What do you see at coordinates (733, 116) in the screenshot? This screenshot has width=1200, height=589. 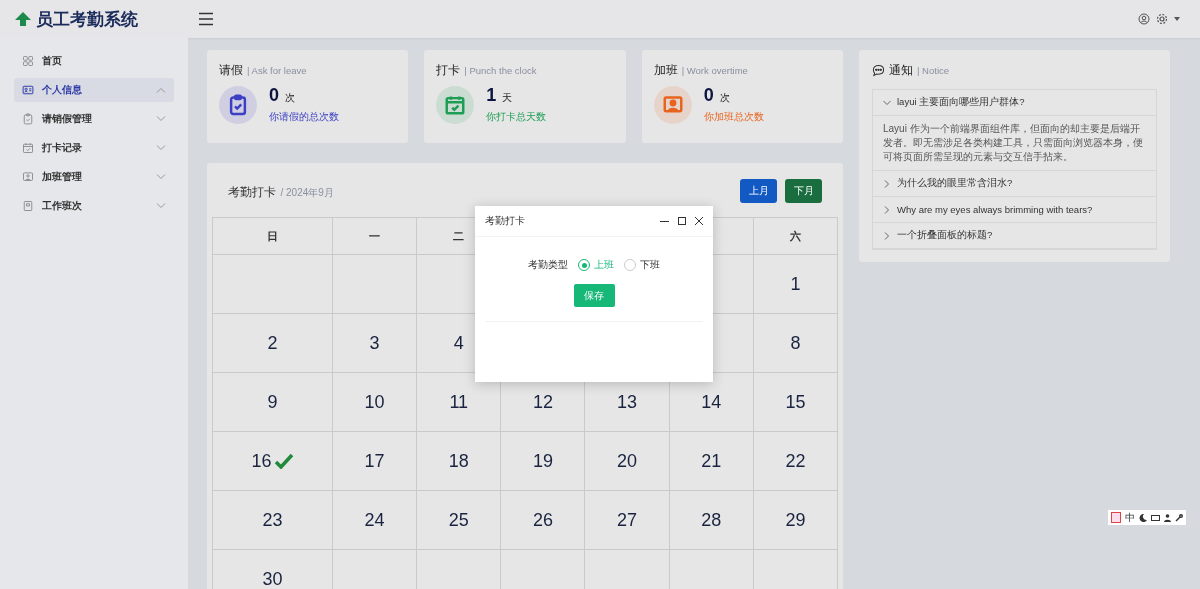 I see `stat-caption: 你加班总次数` at bounding box center [733, 116].